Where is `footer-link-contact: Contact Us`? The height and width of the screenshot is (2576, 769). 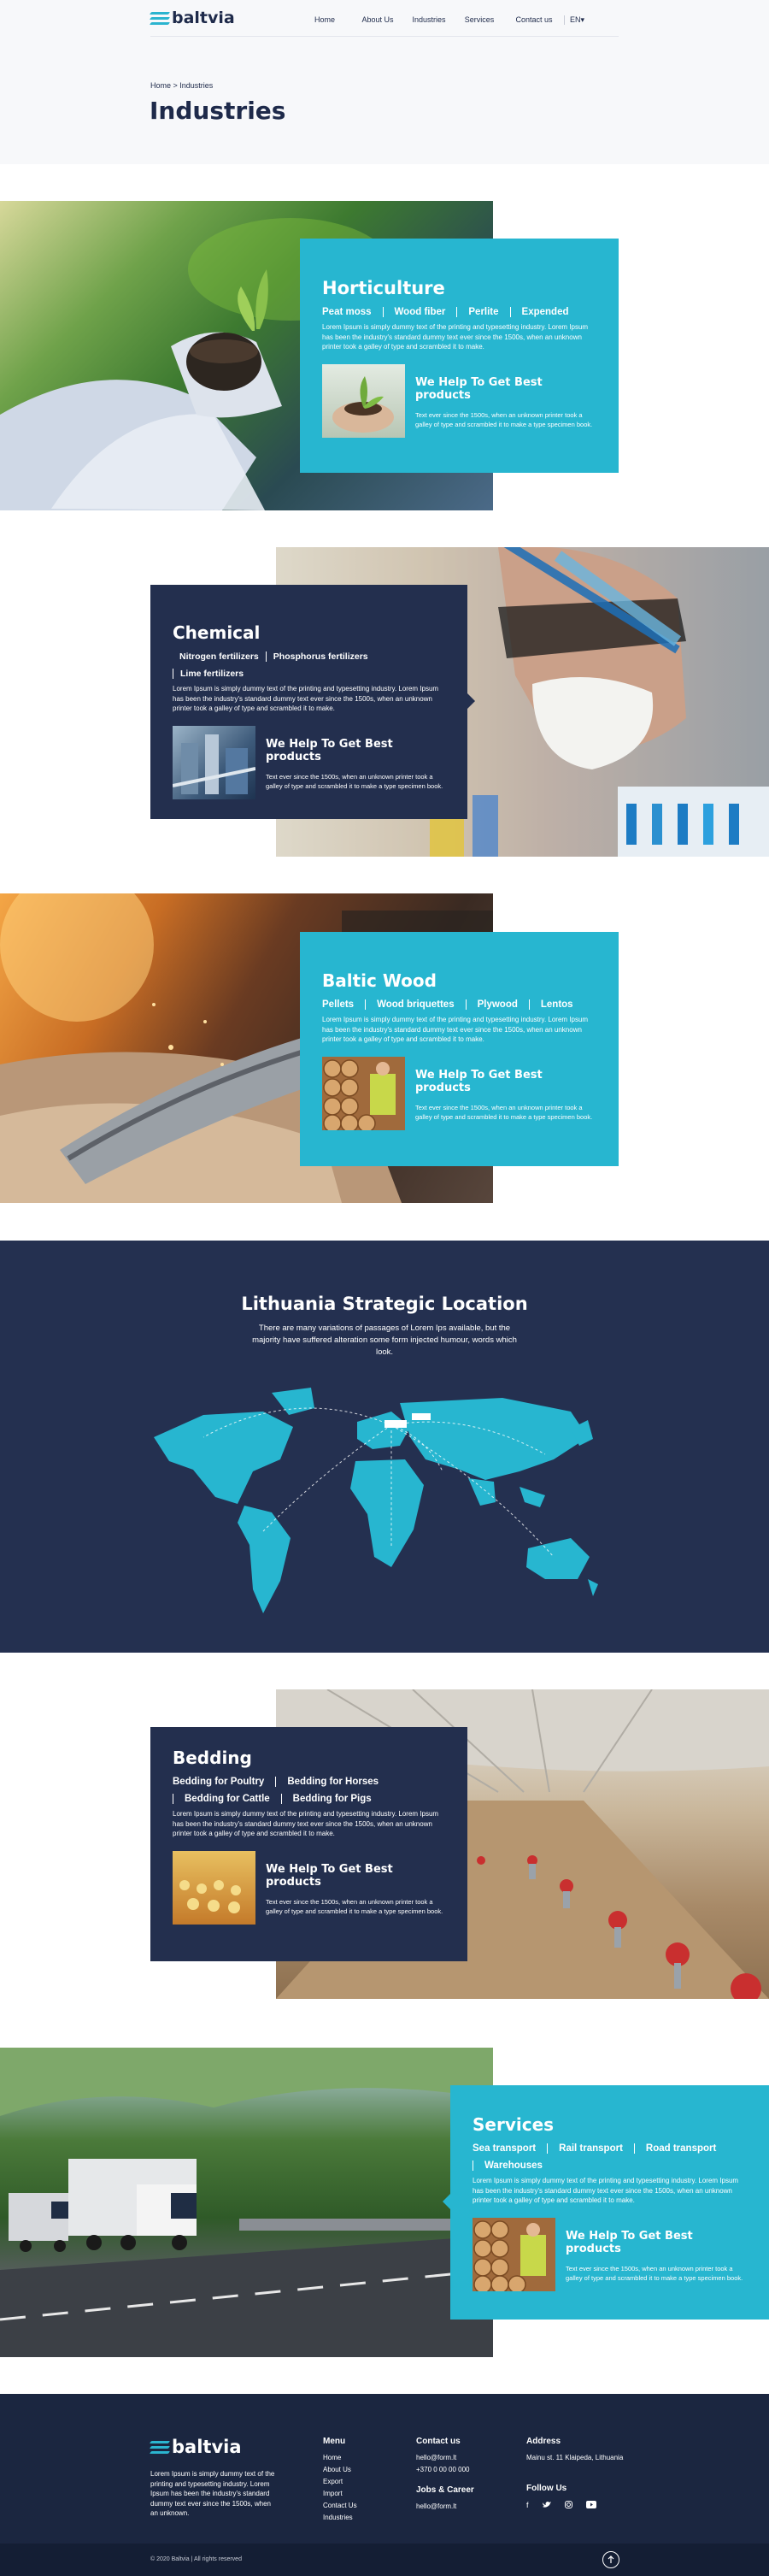 footer-link-contact: Contact Us is located at coordinates (340, 2505).